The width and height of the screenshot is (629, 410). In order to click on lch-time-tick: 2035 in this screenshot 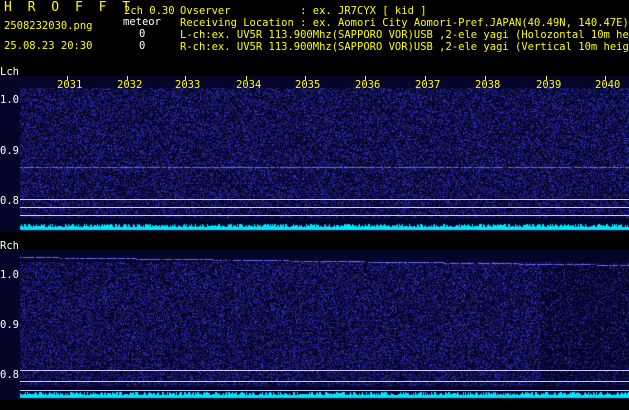, I will do `click(308, 85)`.